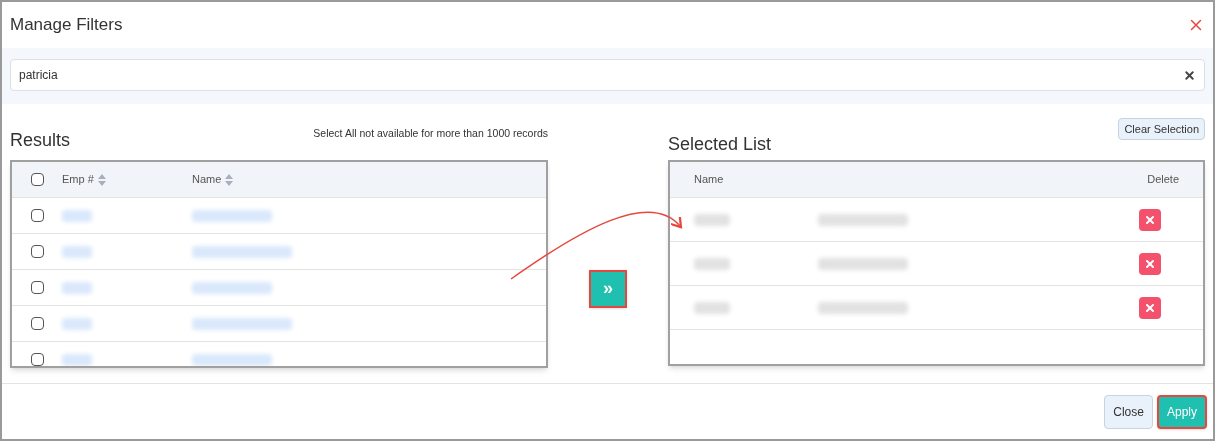  Describe the element at coordinates (1128, 411) in the screenshot. I see `close-button: Close` at that location.